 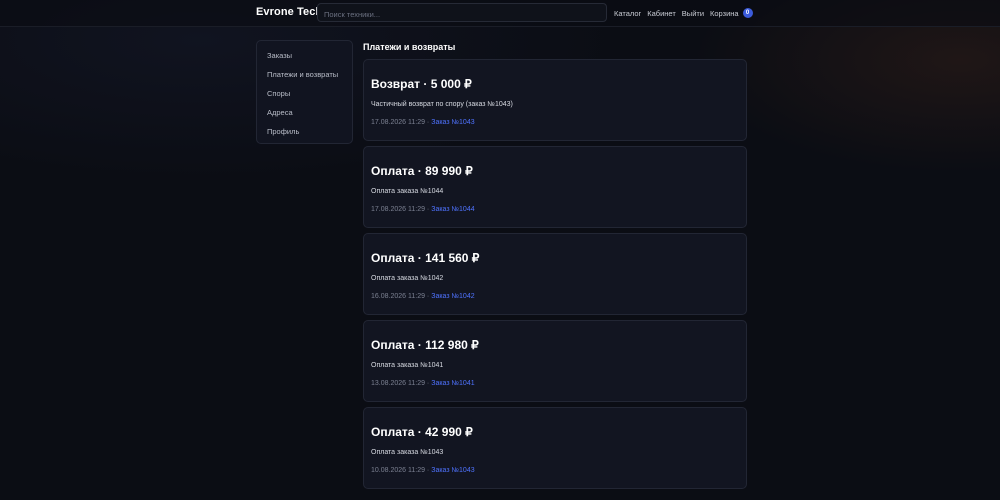 What do you see at coordinates (693, 13) in the screenshot?
I see `nav-logout-link: Выйти` at bounding box center [693, 13].